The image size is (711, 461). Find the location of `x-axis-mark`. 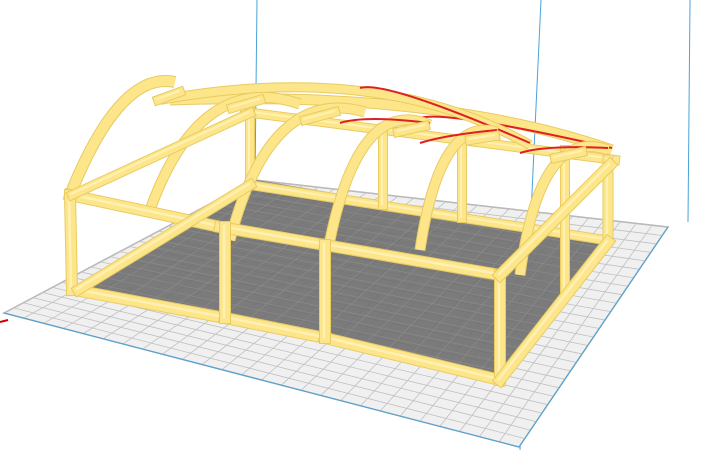

x-axis-mark is located at coordinates (4, 321).